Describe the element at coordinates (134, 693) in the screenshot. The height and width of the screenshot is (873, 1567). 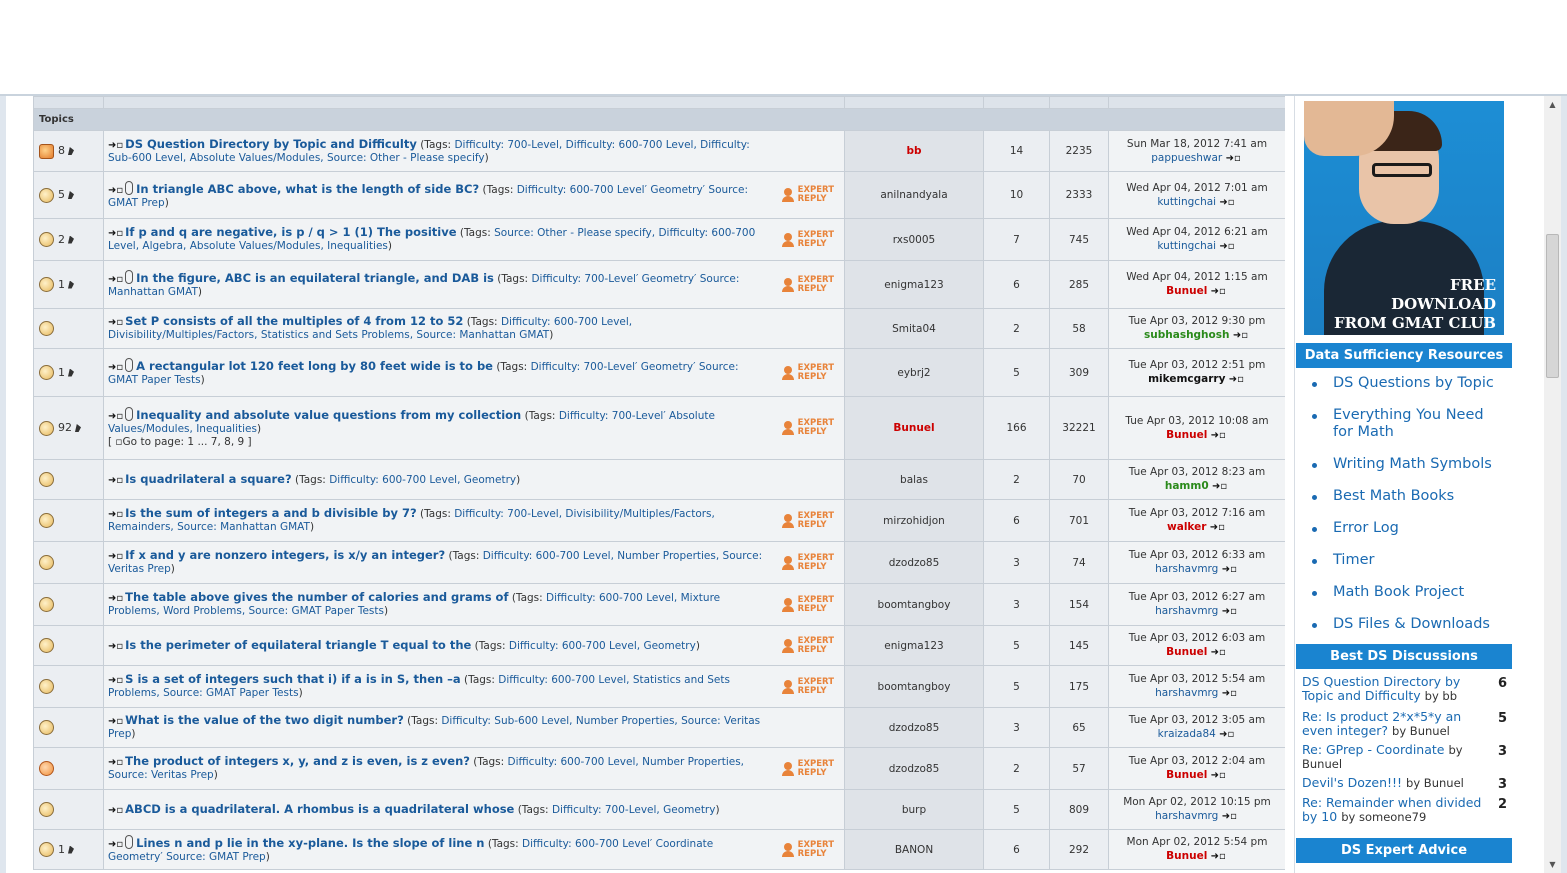
I see `topic-tag: Problems,` at that location.